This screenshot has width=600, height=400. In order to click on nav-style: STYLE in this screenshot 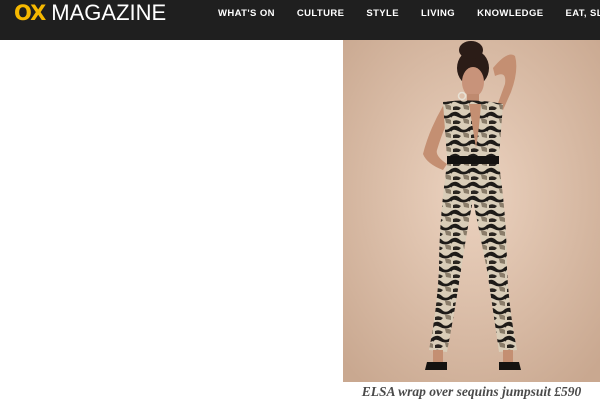, I will do `click(382, 13)`.